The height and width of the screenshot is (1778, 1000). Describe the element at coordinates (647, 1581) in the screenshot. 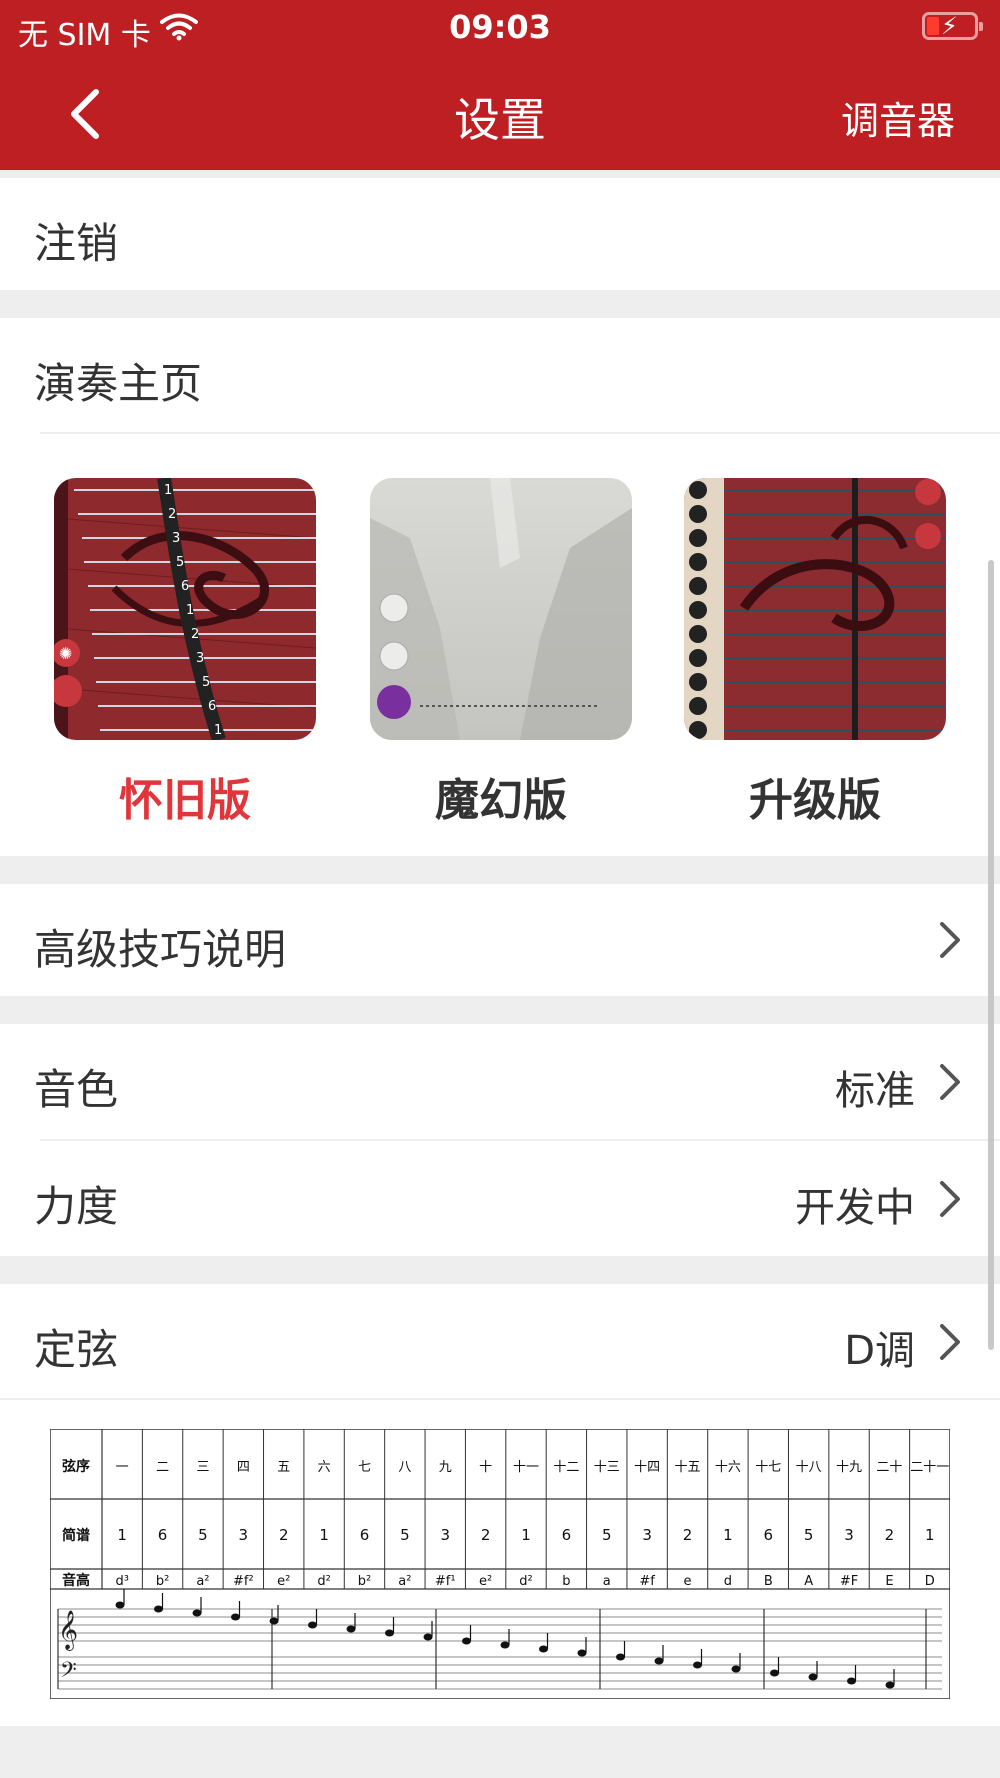

I see `pitch-cell: #f` at that location.